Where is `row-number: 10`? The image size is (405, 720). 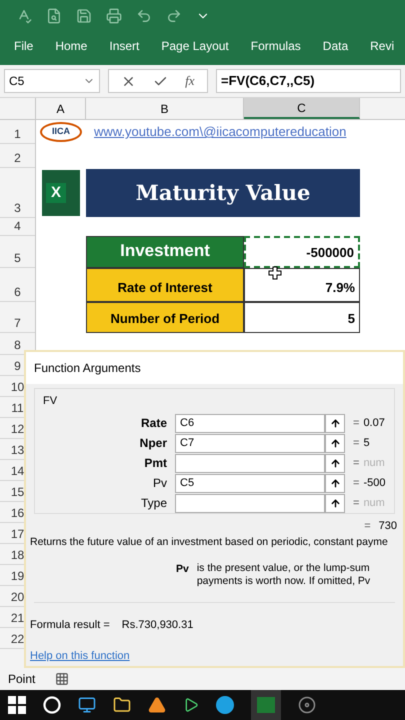 row-number: 10 is located at coordinates (17, 387).